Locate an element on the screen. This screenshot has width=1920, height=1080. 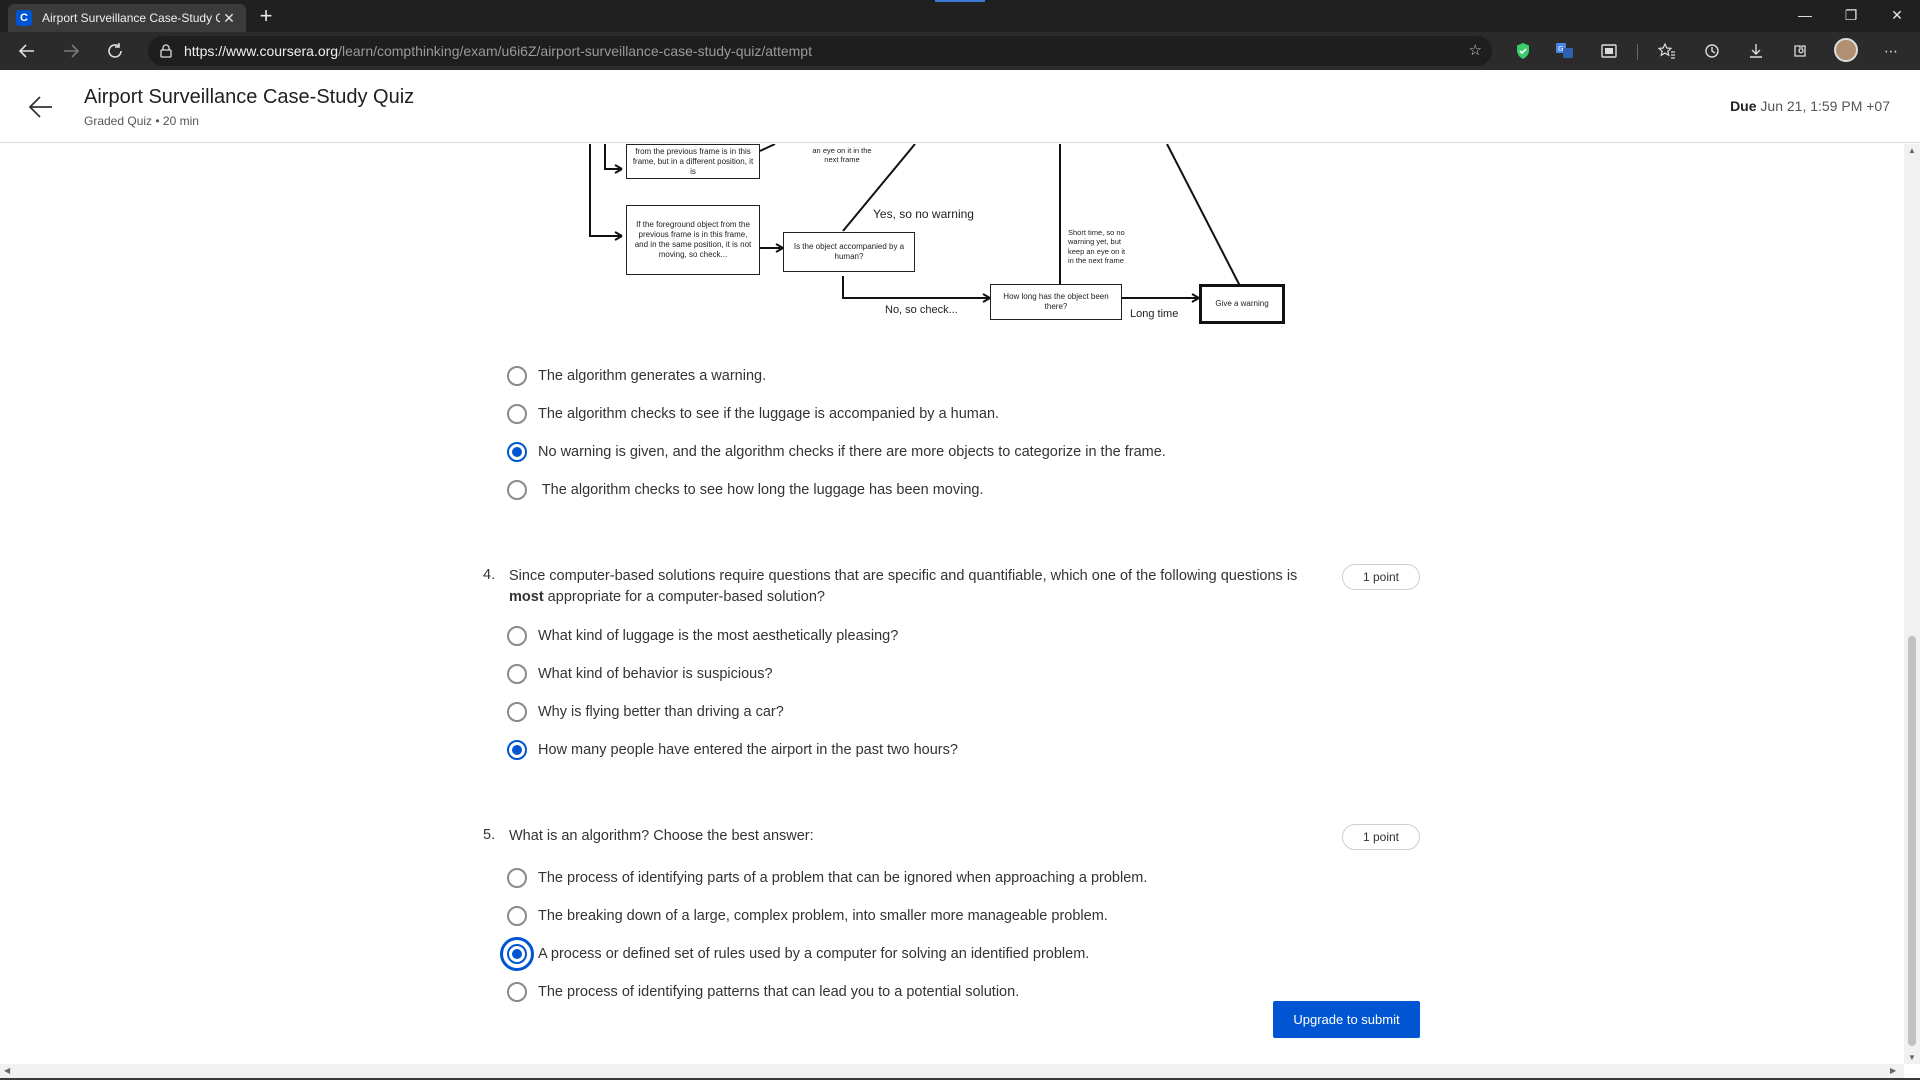
profile-avatar is located at coordinates (1846, 50).